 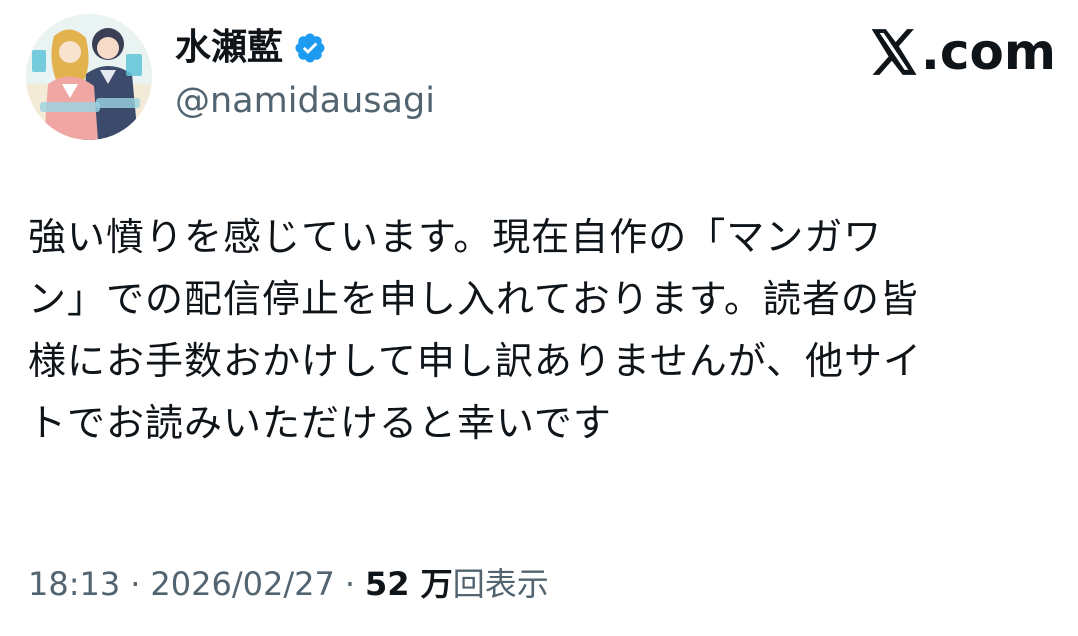 What do you see at coordinates (89, 77) in the screenshot?
I see `manga-cover-avatar-icon` at bounding box center [89, 77].